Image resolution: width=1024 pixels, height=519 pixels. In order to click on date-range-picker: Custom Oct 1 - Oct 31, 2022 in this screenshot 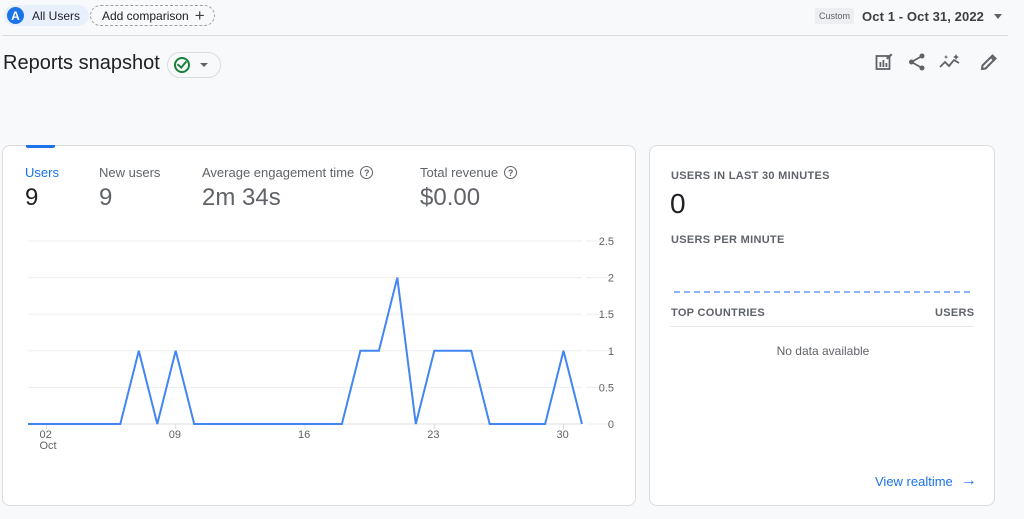, I will do `click(908, 16)`.